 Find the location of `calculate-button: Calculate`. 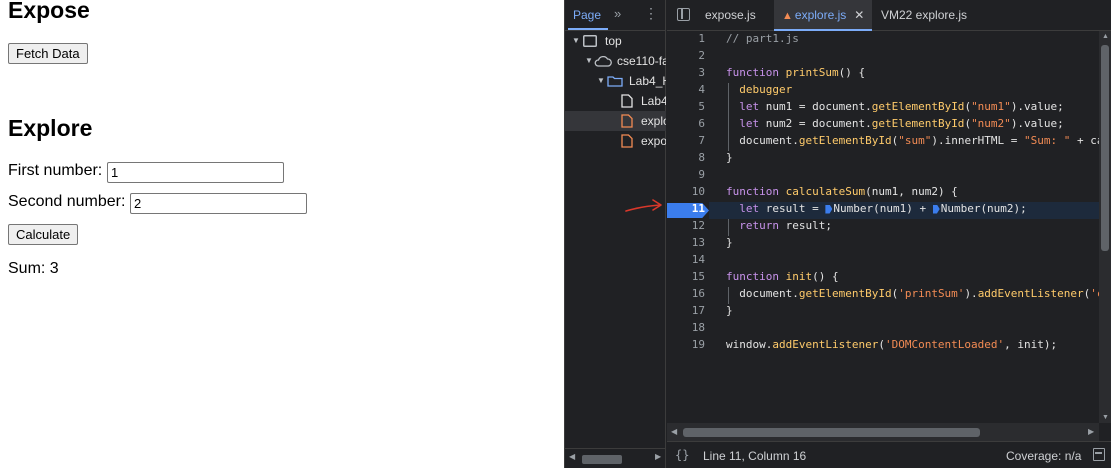

calculate-button: Calculate is located at coordinates (43, 234).